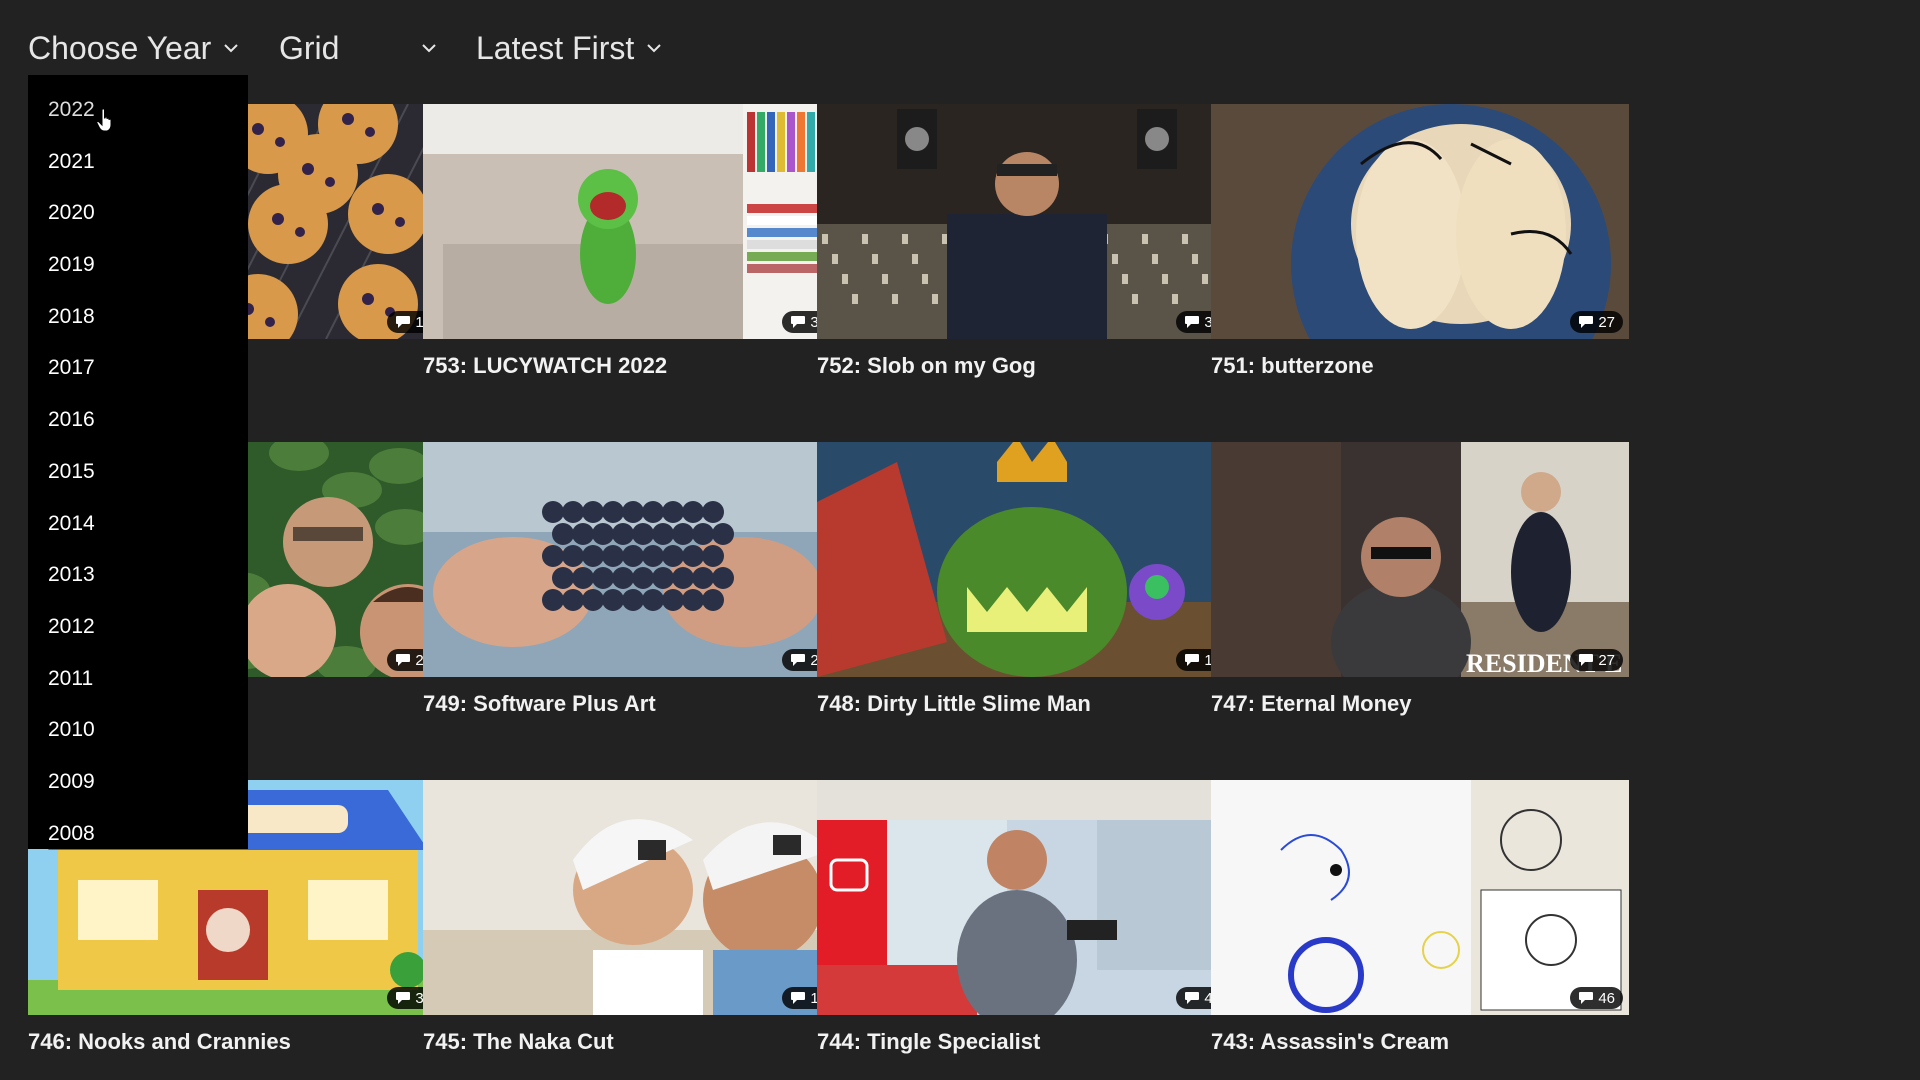 This screenshot has width=1920, height=1080. Describe the element at coordinates (138, 421) in the screenshot. I see `year-option: 2016` at that location.